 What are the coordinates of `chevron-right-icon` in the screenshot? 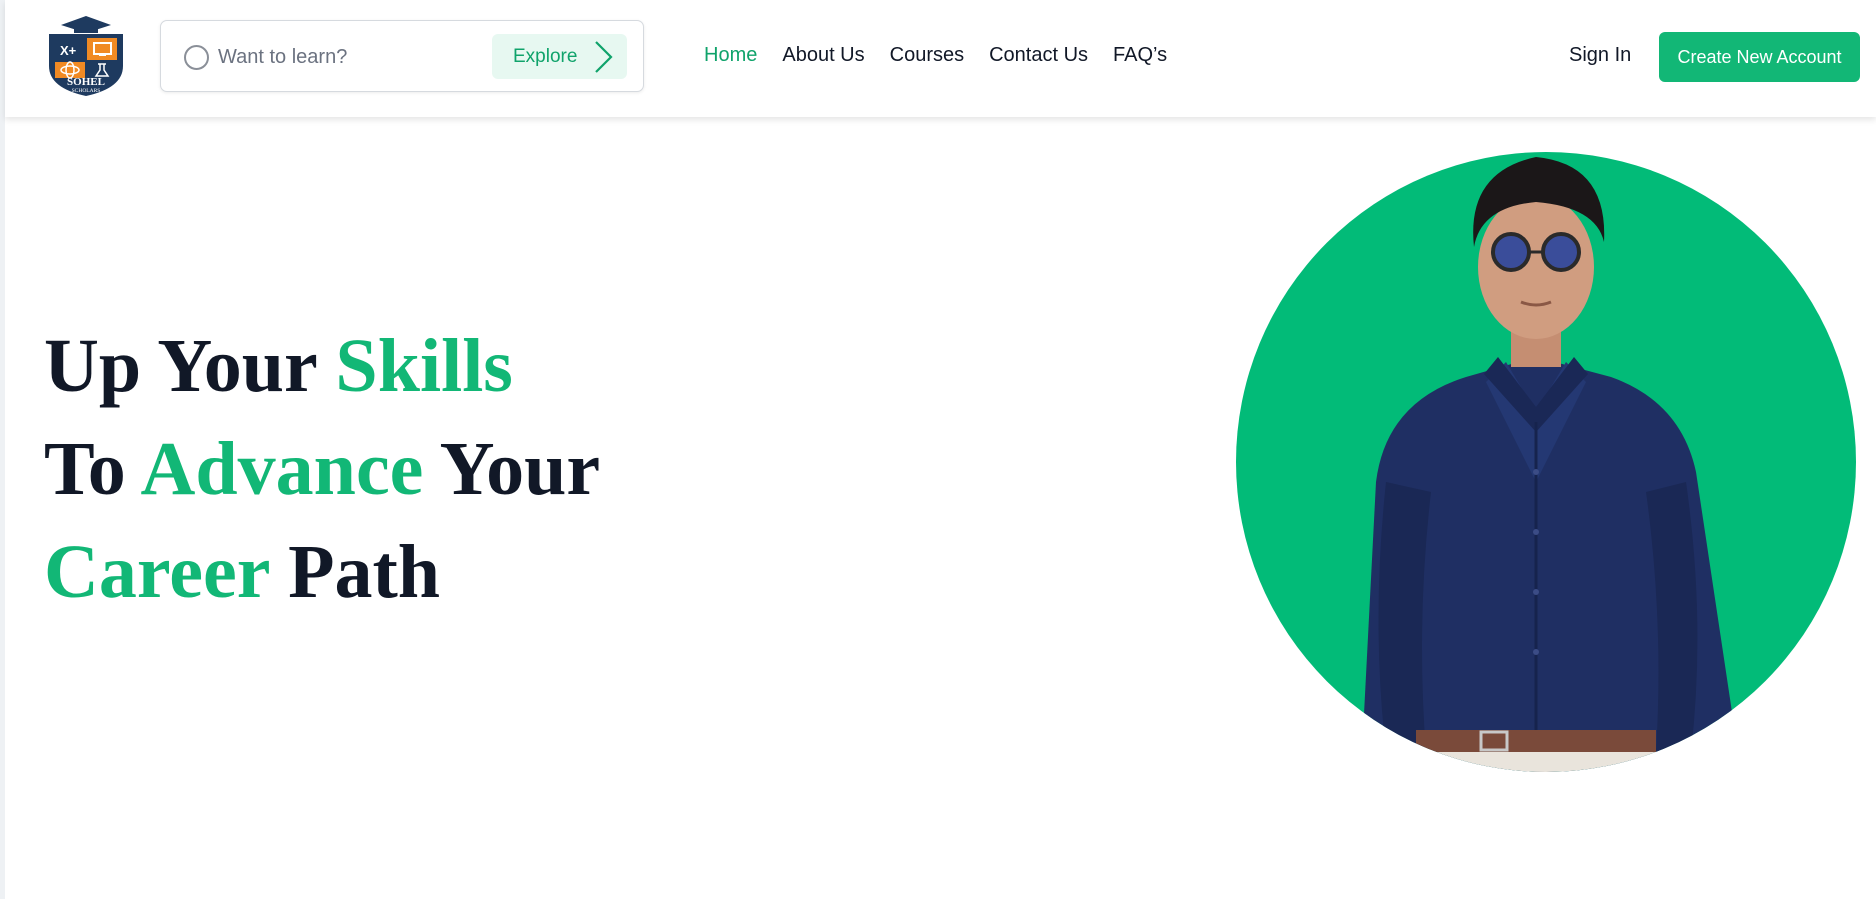 It's located at (604, 57).